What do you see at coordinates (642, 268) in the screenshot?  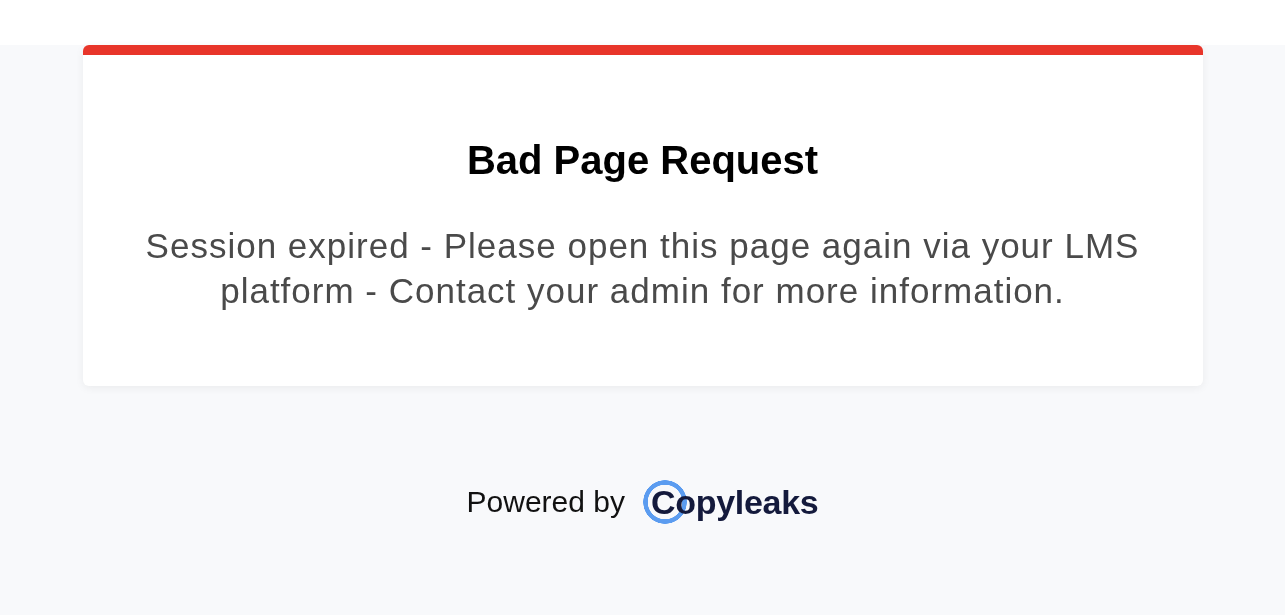 I see `error-message: Session expired - Please open this page again via your LMS platform - Contact your admin for more information.` at bounding box center [642, 268].